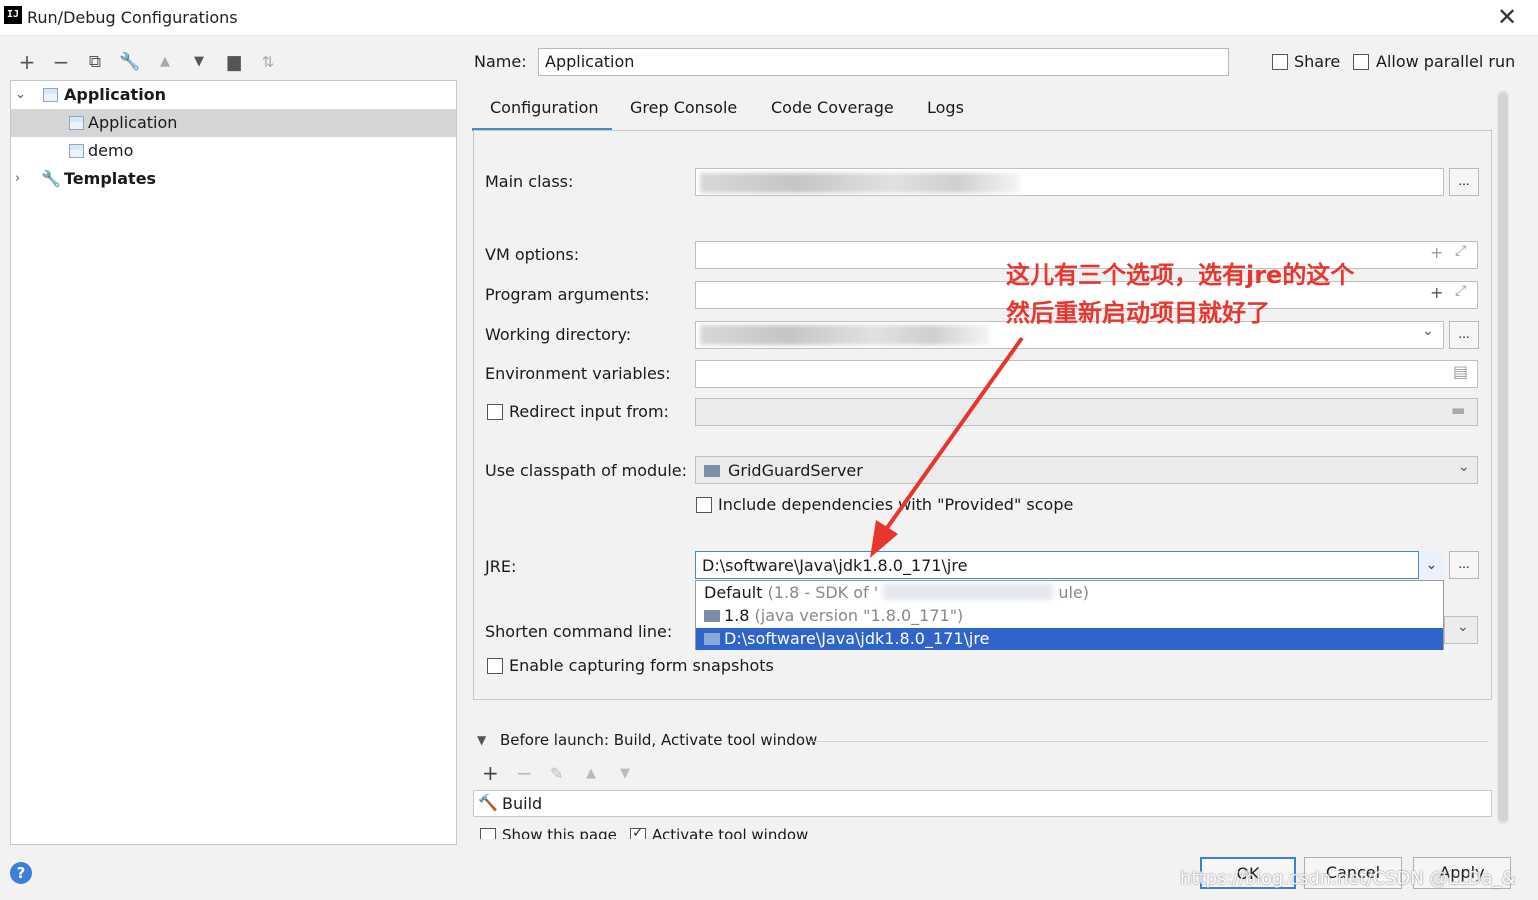 The width and height of the screenshot is (1538, 900). Describe the element at coordinates (968, 592) in the screenshot. I see `redacted-text` at that location.